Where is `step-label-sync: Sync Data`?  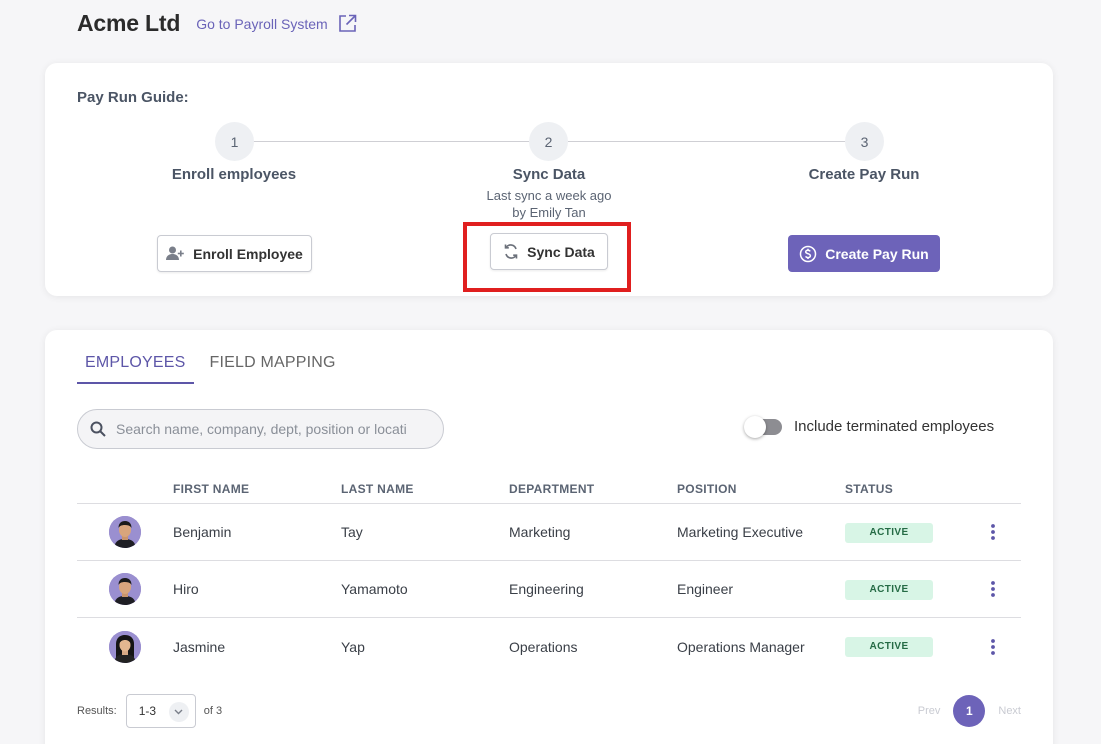
step-label-sync: Sync Data is located at coordinates (549, 174).